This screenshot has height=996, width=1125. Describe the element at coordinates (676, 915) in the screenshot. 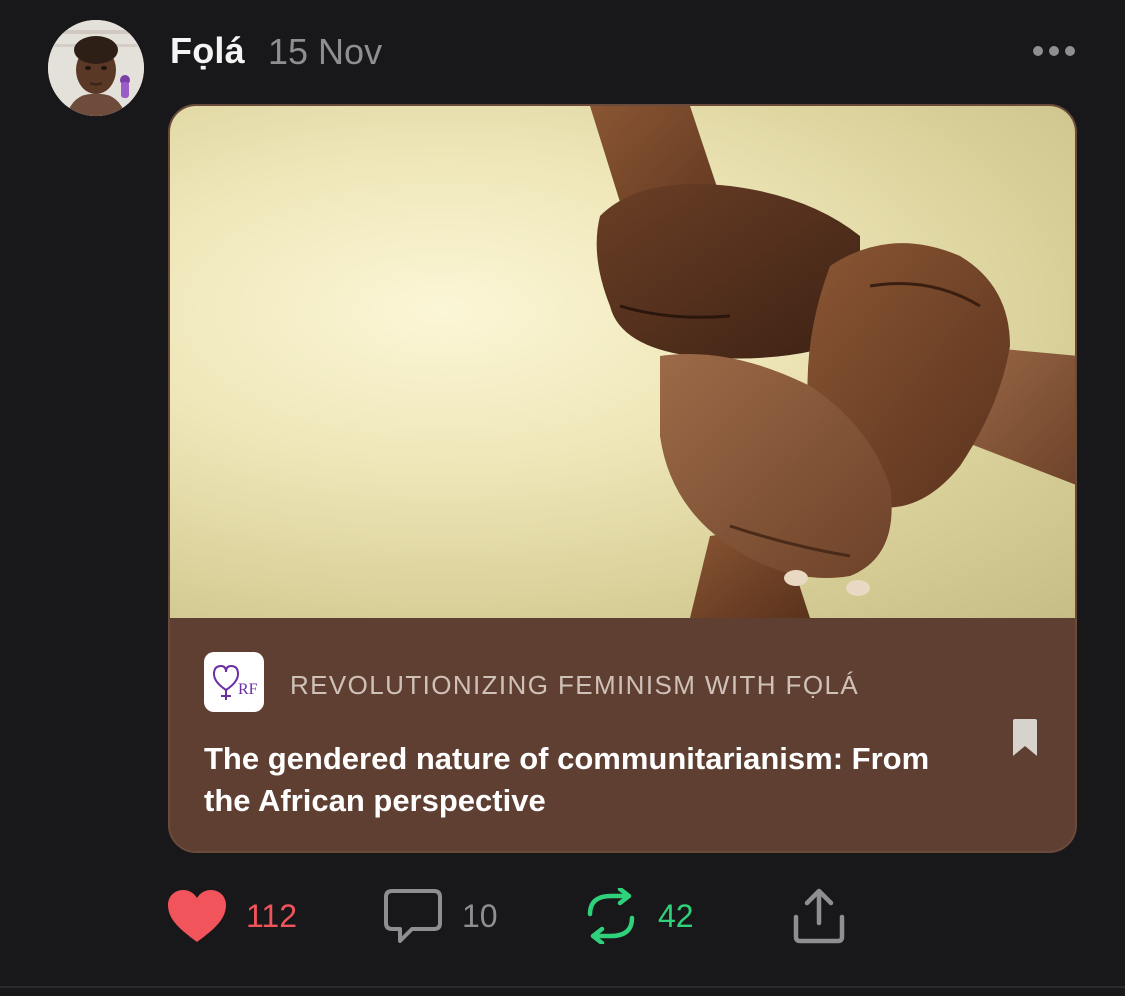

I see `restack-count: 42` at that location.